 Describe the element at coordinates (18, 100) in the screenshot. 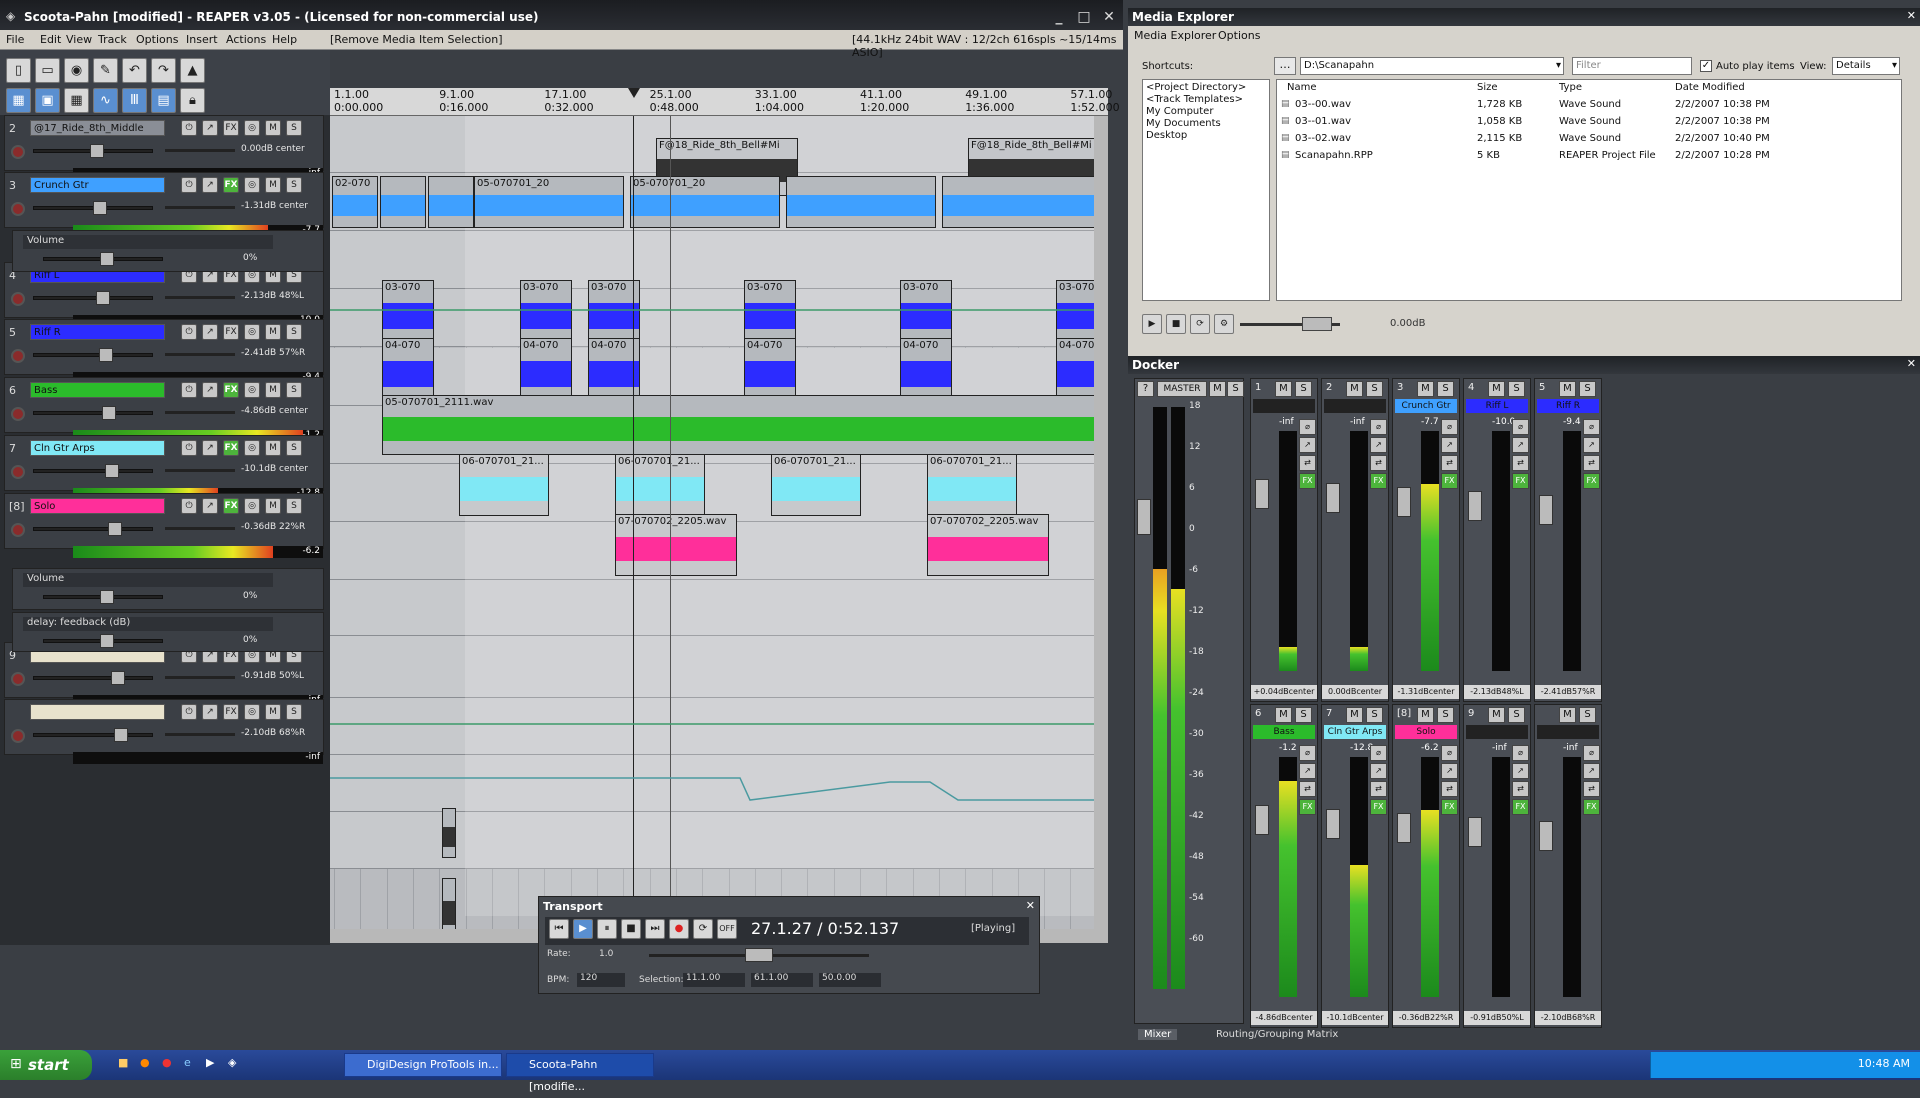

I see `ripple-edit-icon: ▦` at that location.